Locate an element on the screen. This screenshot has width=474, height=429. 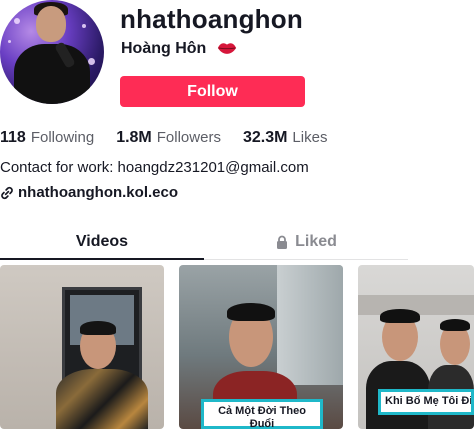
video-caption-3: Khi Bố Mẹ Tôi Đi V is located at coordinates (426, 402).